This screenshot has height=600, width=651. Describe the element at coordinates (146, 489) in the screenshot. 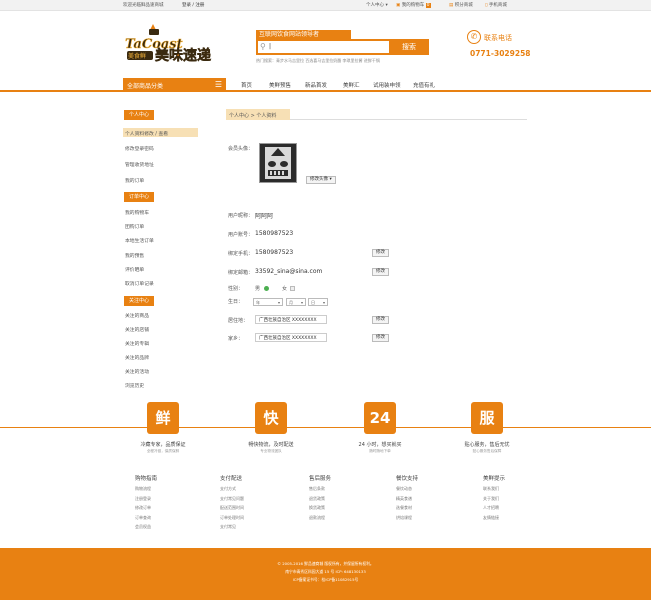

I see `footer-link: 购物流程` at that location.